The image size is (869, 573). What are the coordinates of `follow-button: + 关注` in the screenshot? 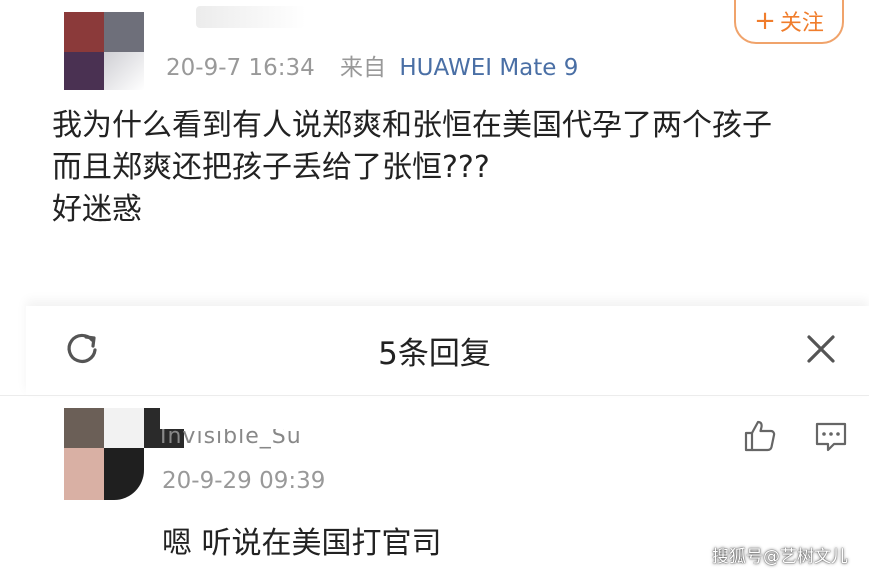 It's located at (789, 22).